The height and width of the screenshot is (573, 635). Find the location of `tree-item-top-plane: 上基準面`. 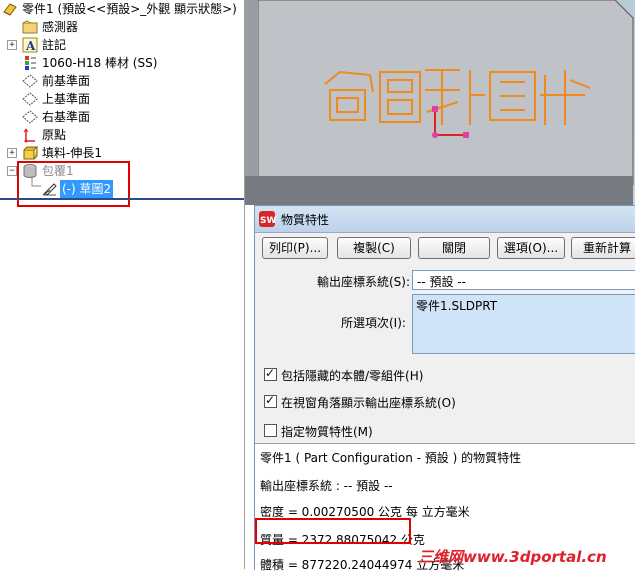

tree-item-top-plane: 上基準面 is located at coordinates (122, 99).